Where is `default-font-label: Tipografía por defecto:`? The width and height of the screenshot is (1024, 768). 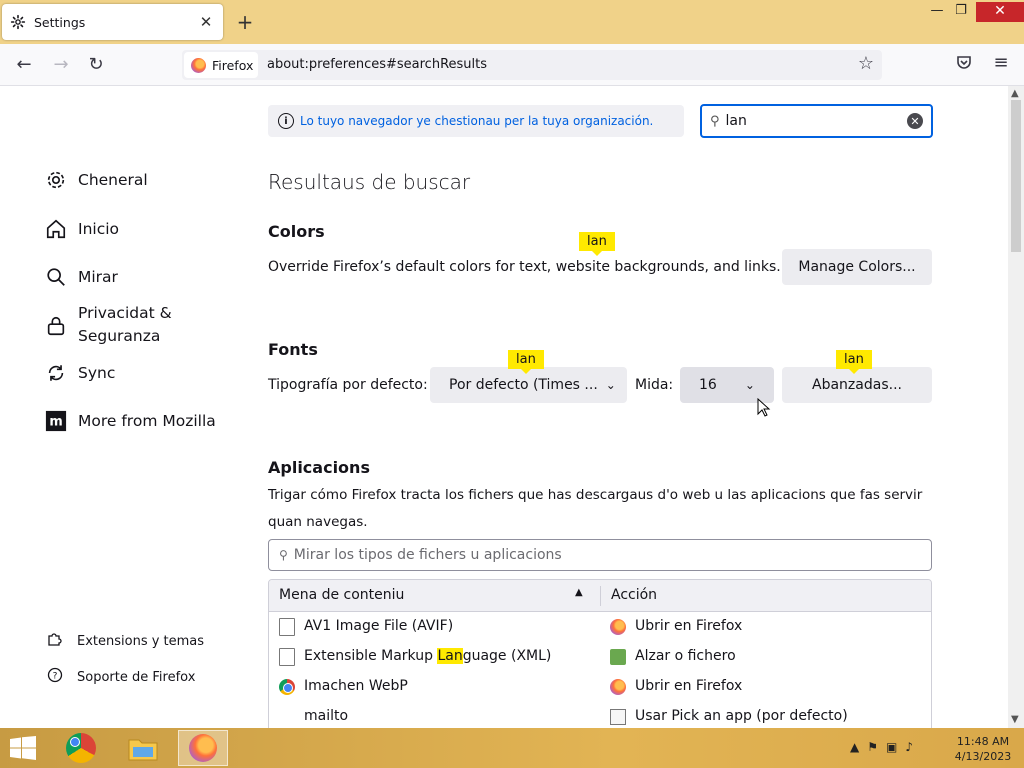 default-font-label: Tipografía por defecto: is located at coordinates (348, 385).